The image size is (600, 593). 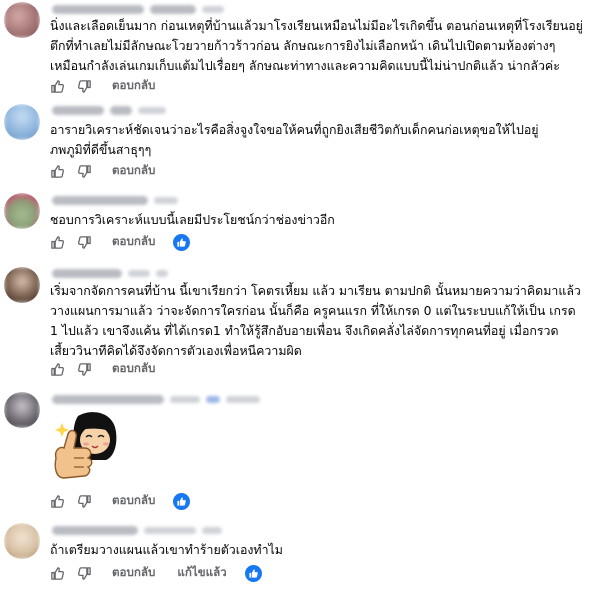 I want to click on thumbs-up-girl-sticker, so click(x=88, y=448).